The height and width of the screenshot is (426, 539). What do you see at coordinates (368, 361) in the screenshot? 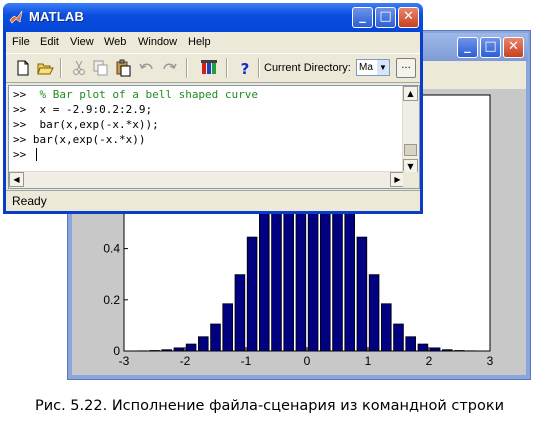
I see `x-tick-label: 1` at bounding box center [368, 361].